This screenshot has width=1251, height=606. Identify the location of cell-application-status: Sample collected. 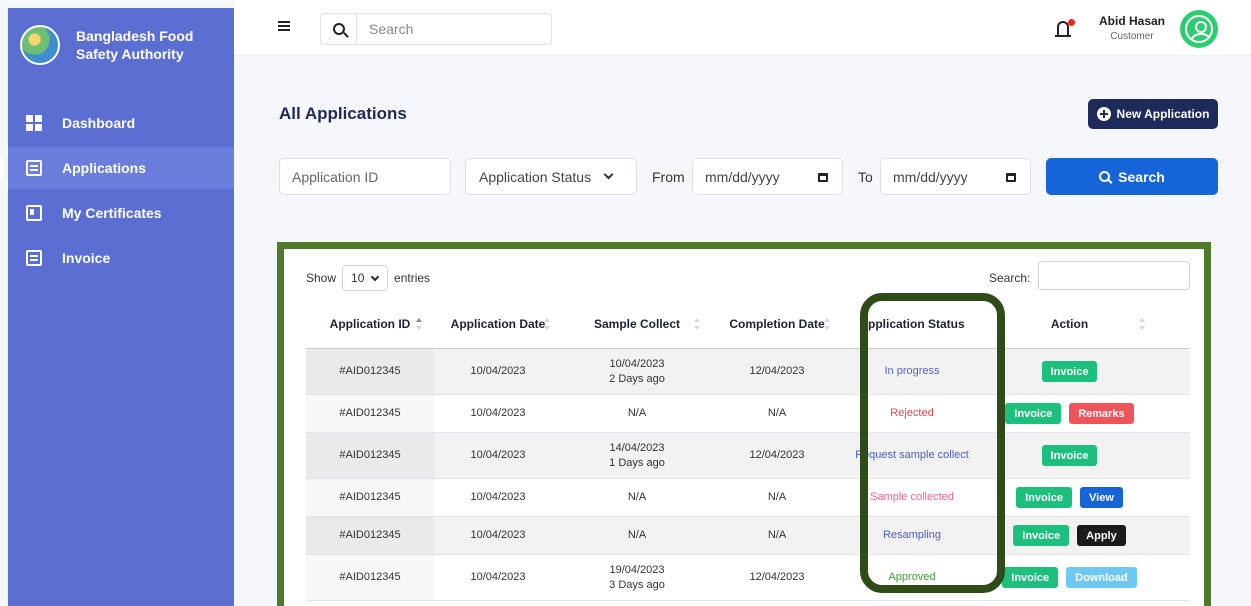
(912, 497).